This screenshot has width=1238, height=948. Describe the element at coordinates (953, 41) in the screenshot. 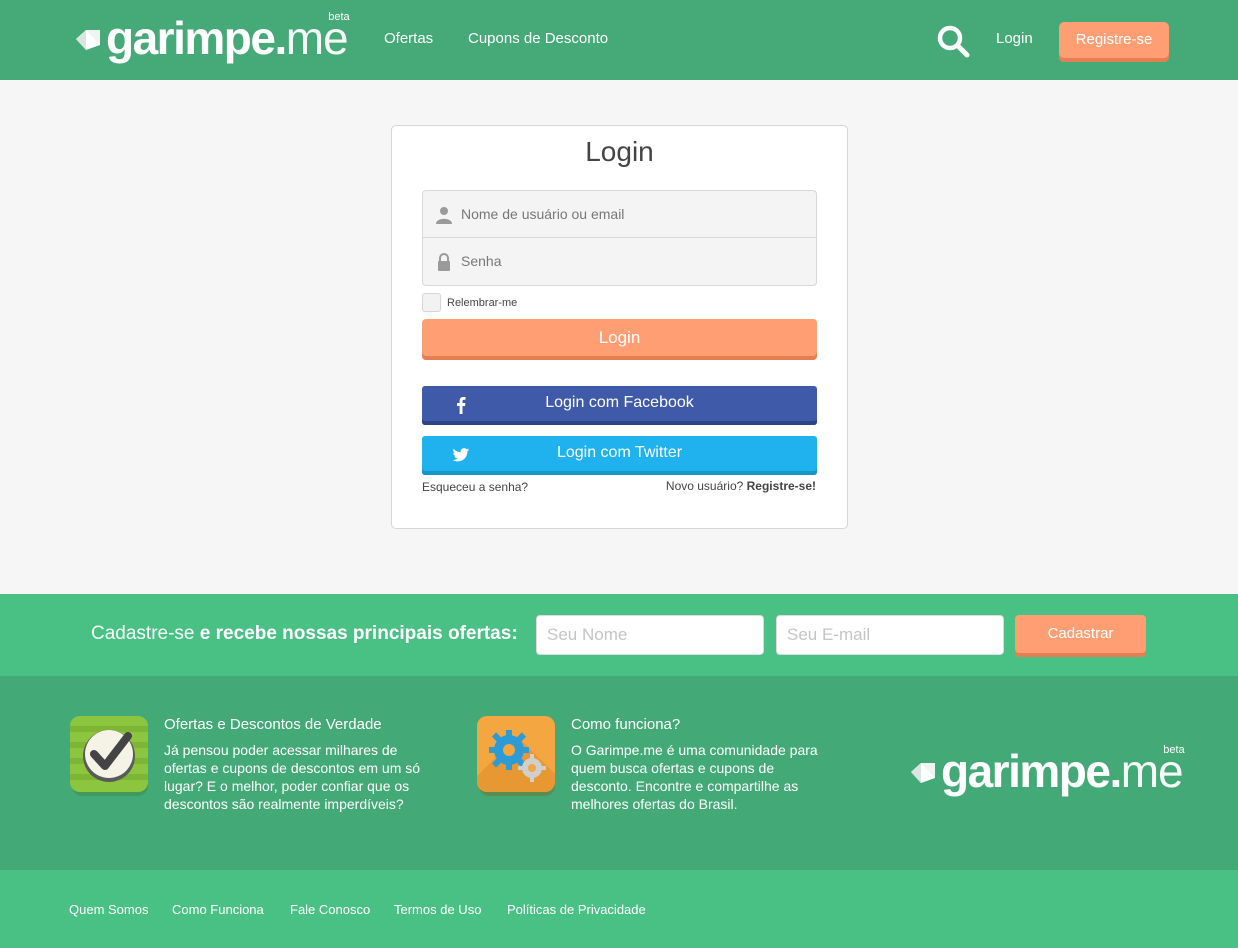

I see `search-icon` at that location.